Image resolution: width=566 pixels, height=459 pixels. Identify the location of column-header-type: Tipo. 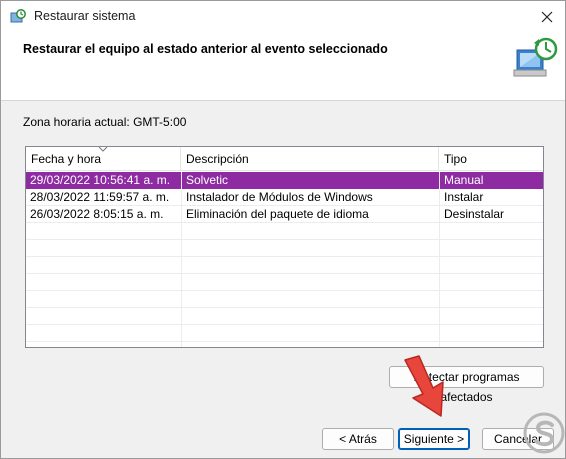
(491, 159).